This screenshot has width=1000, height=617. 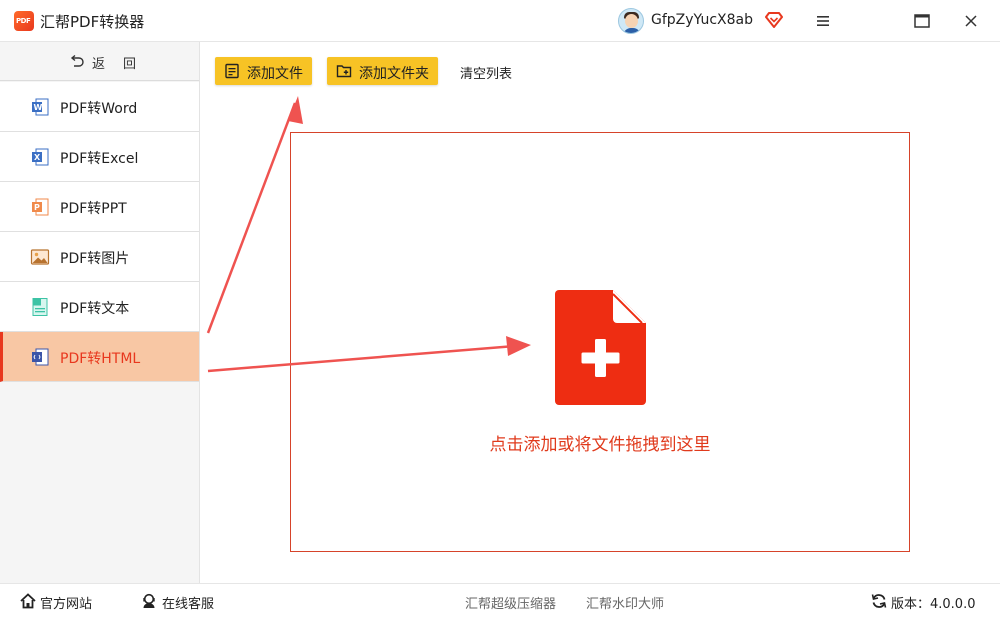 What do you see at coordinates (275, 74) in the screenshot?
I see `add-file-label: 添加文件` at bounding box center [275, 74].